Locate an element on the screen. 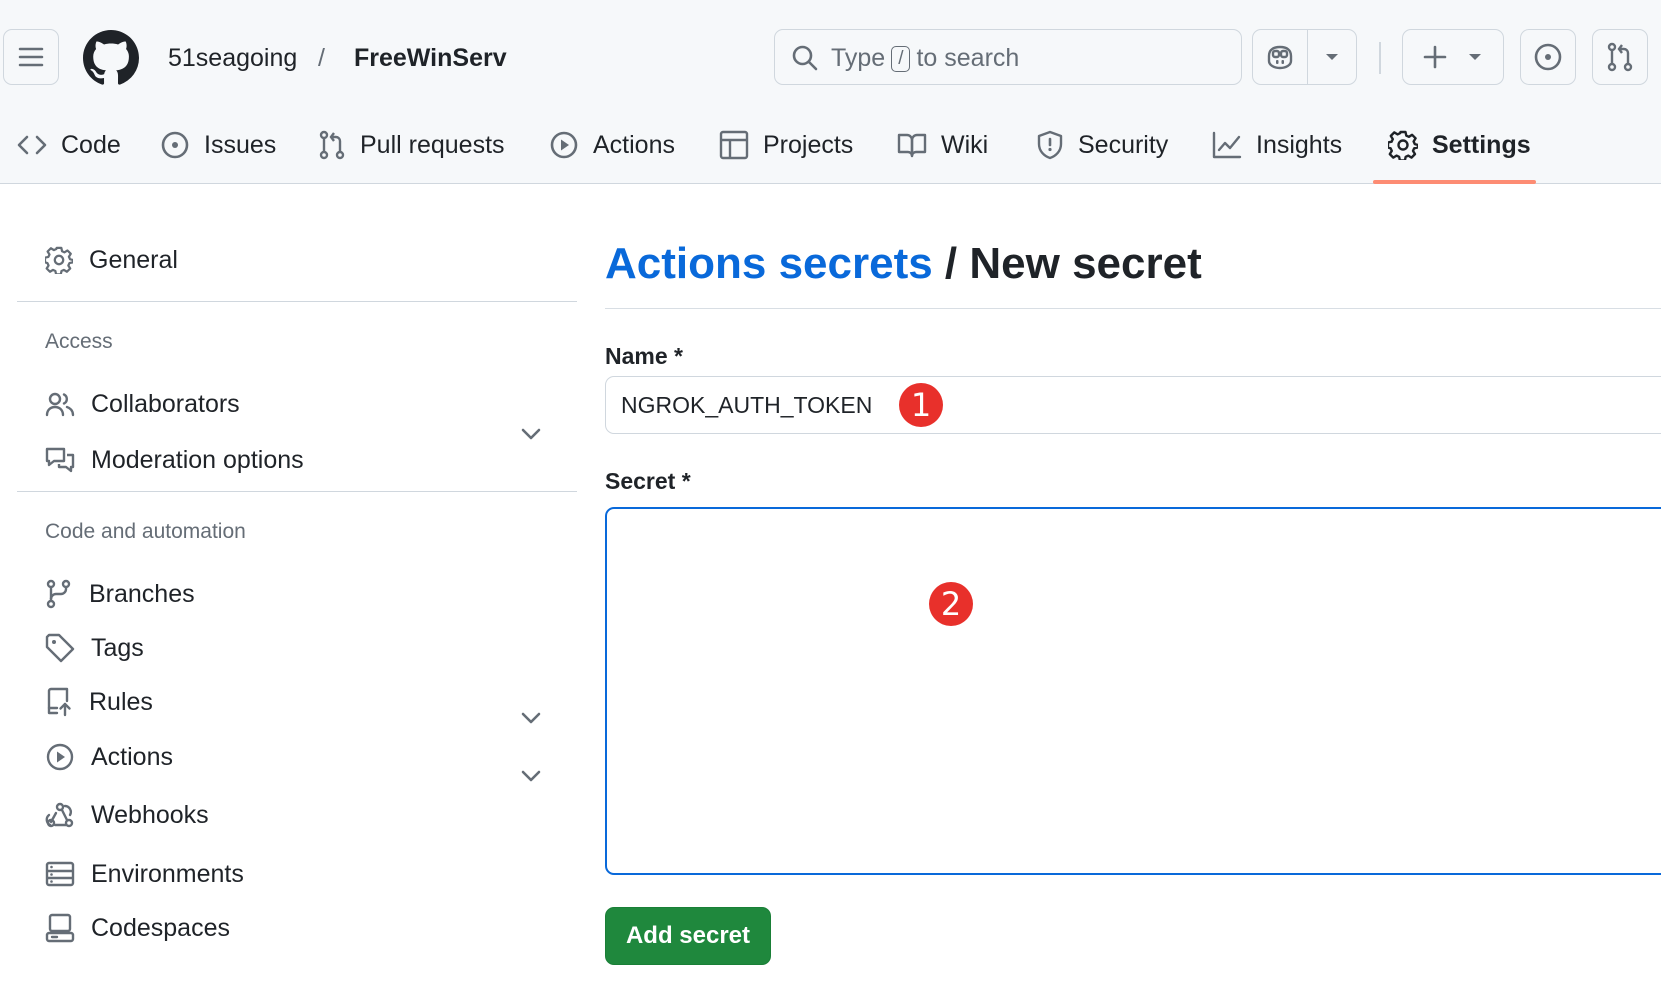  breadcrumb-repo: FreeWinServ is located at coordinates (430, 58).